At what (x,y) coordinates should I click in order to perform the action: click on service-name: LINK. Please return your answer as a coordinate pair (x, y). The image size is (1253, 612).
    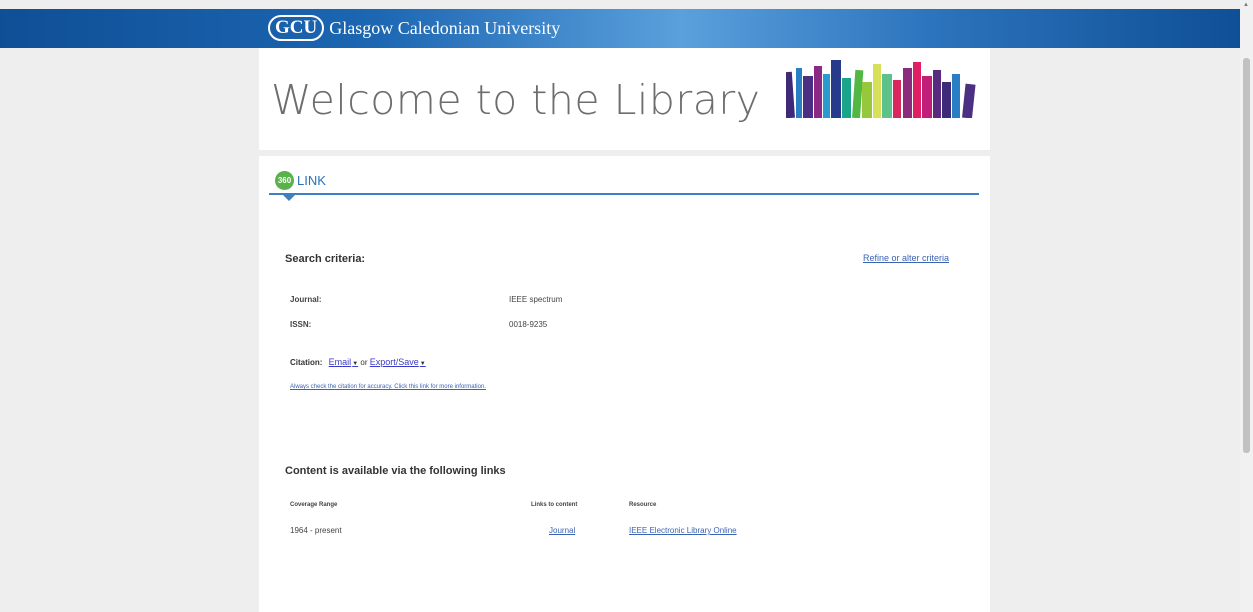
    Looking at the image, I should click on (311, 180).